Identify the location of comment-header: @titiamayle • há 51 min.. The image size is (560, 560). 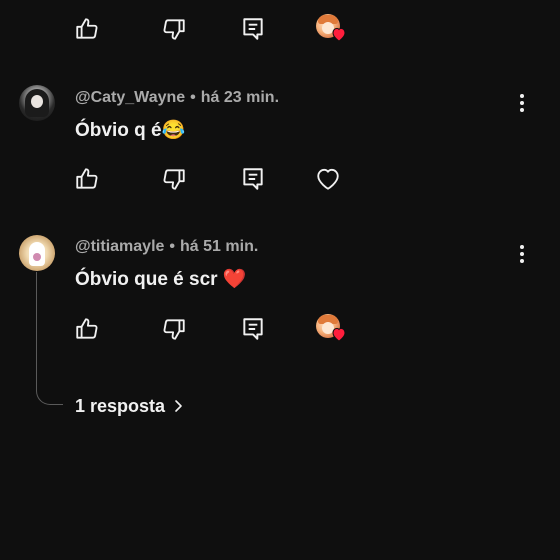
(166, 247).